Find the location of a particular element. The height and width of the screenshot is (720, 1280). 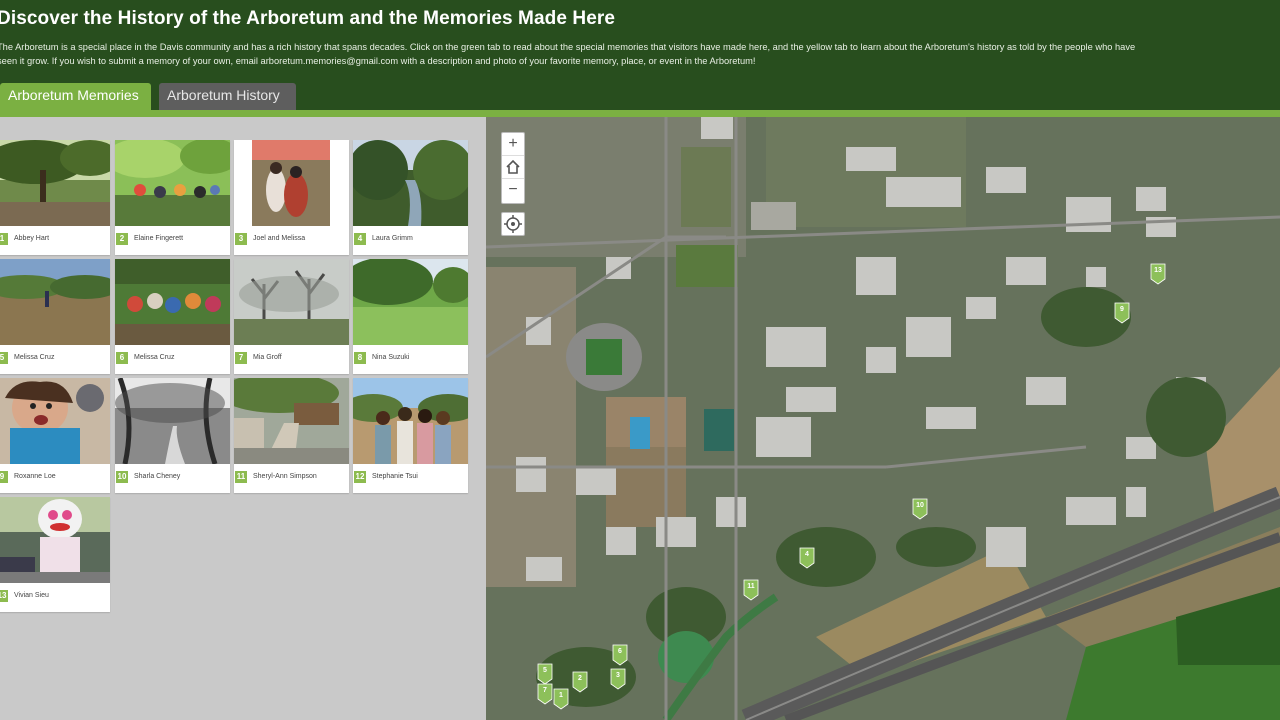

map-pin: 10 is located at coordinates (920, 509).